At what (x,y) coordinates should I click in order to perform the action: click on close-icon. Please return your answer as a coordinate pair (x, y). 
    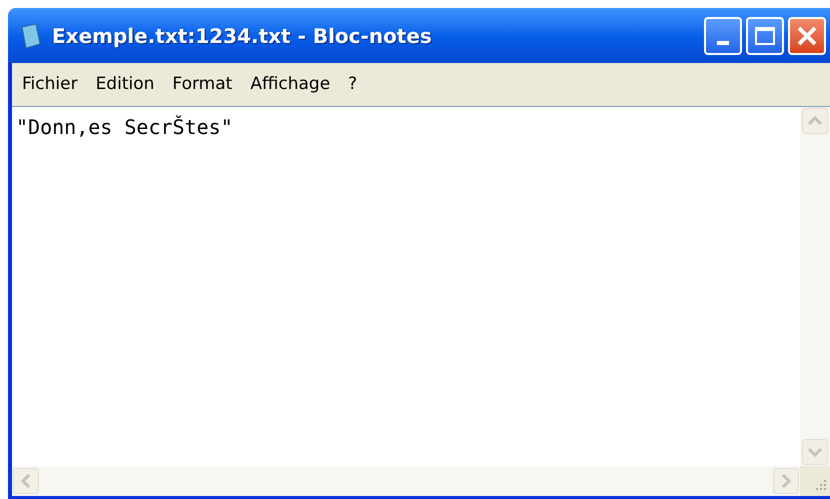
    Looking at the image, I should click on (807, 35).